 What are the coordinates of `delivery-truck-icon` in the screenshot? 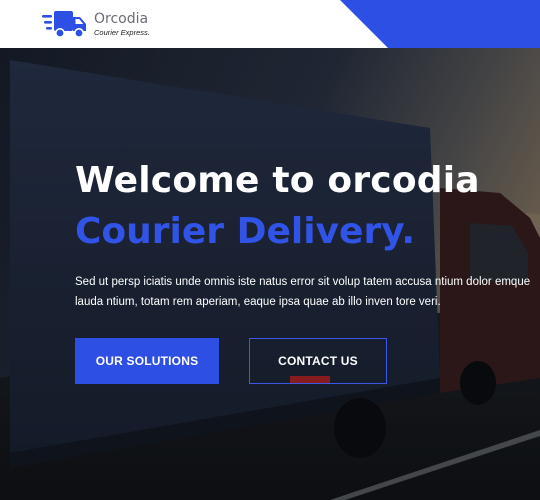 It's located at (64, 24).